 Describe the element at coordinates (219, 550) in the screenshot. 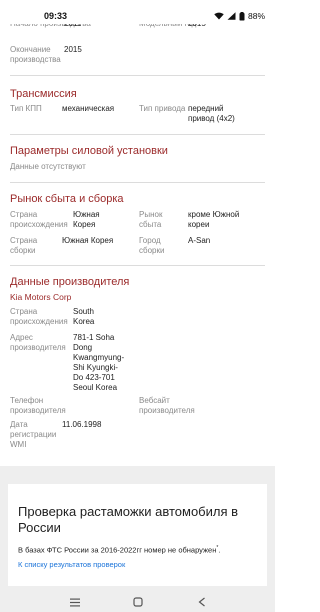

I see `customs-card-text-end: .` at that location.